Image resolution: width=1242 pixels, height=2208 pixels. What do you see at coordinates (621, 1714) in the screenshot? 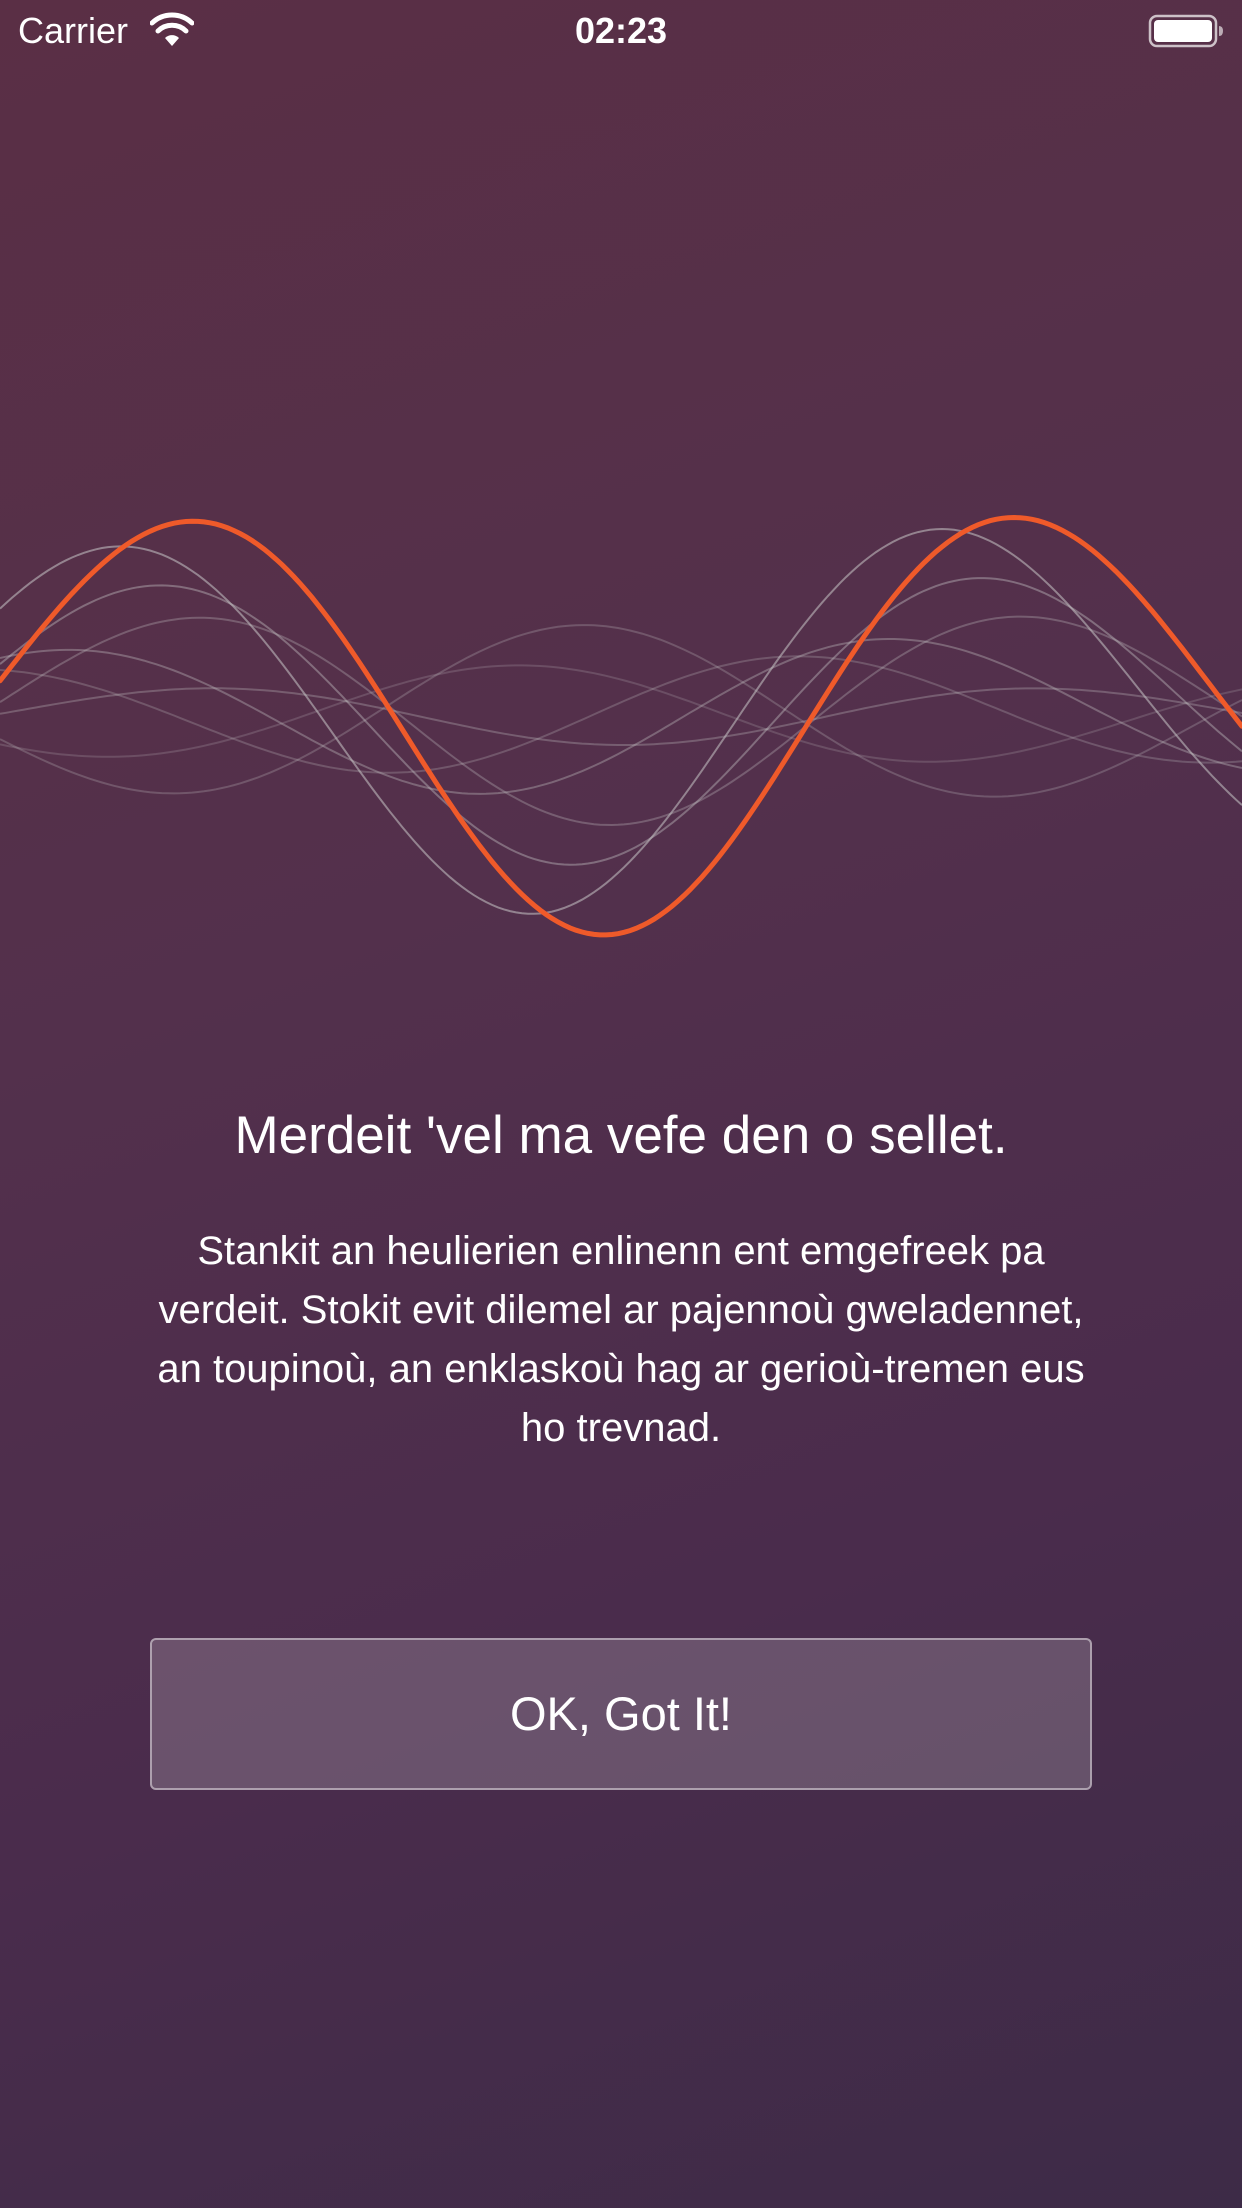
I see `ok-got-it-button: OK, Got It!` at bounding box center [621, 1714].